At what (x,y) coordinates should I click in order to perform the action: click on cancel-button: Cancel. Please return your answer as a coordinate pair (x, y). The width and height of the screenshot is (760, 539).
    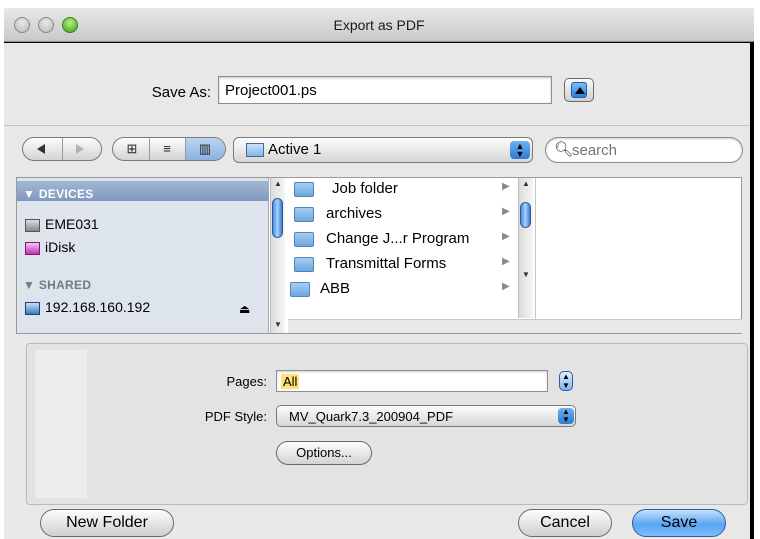
    Looking at the image, I should click on (565, 523).